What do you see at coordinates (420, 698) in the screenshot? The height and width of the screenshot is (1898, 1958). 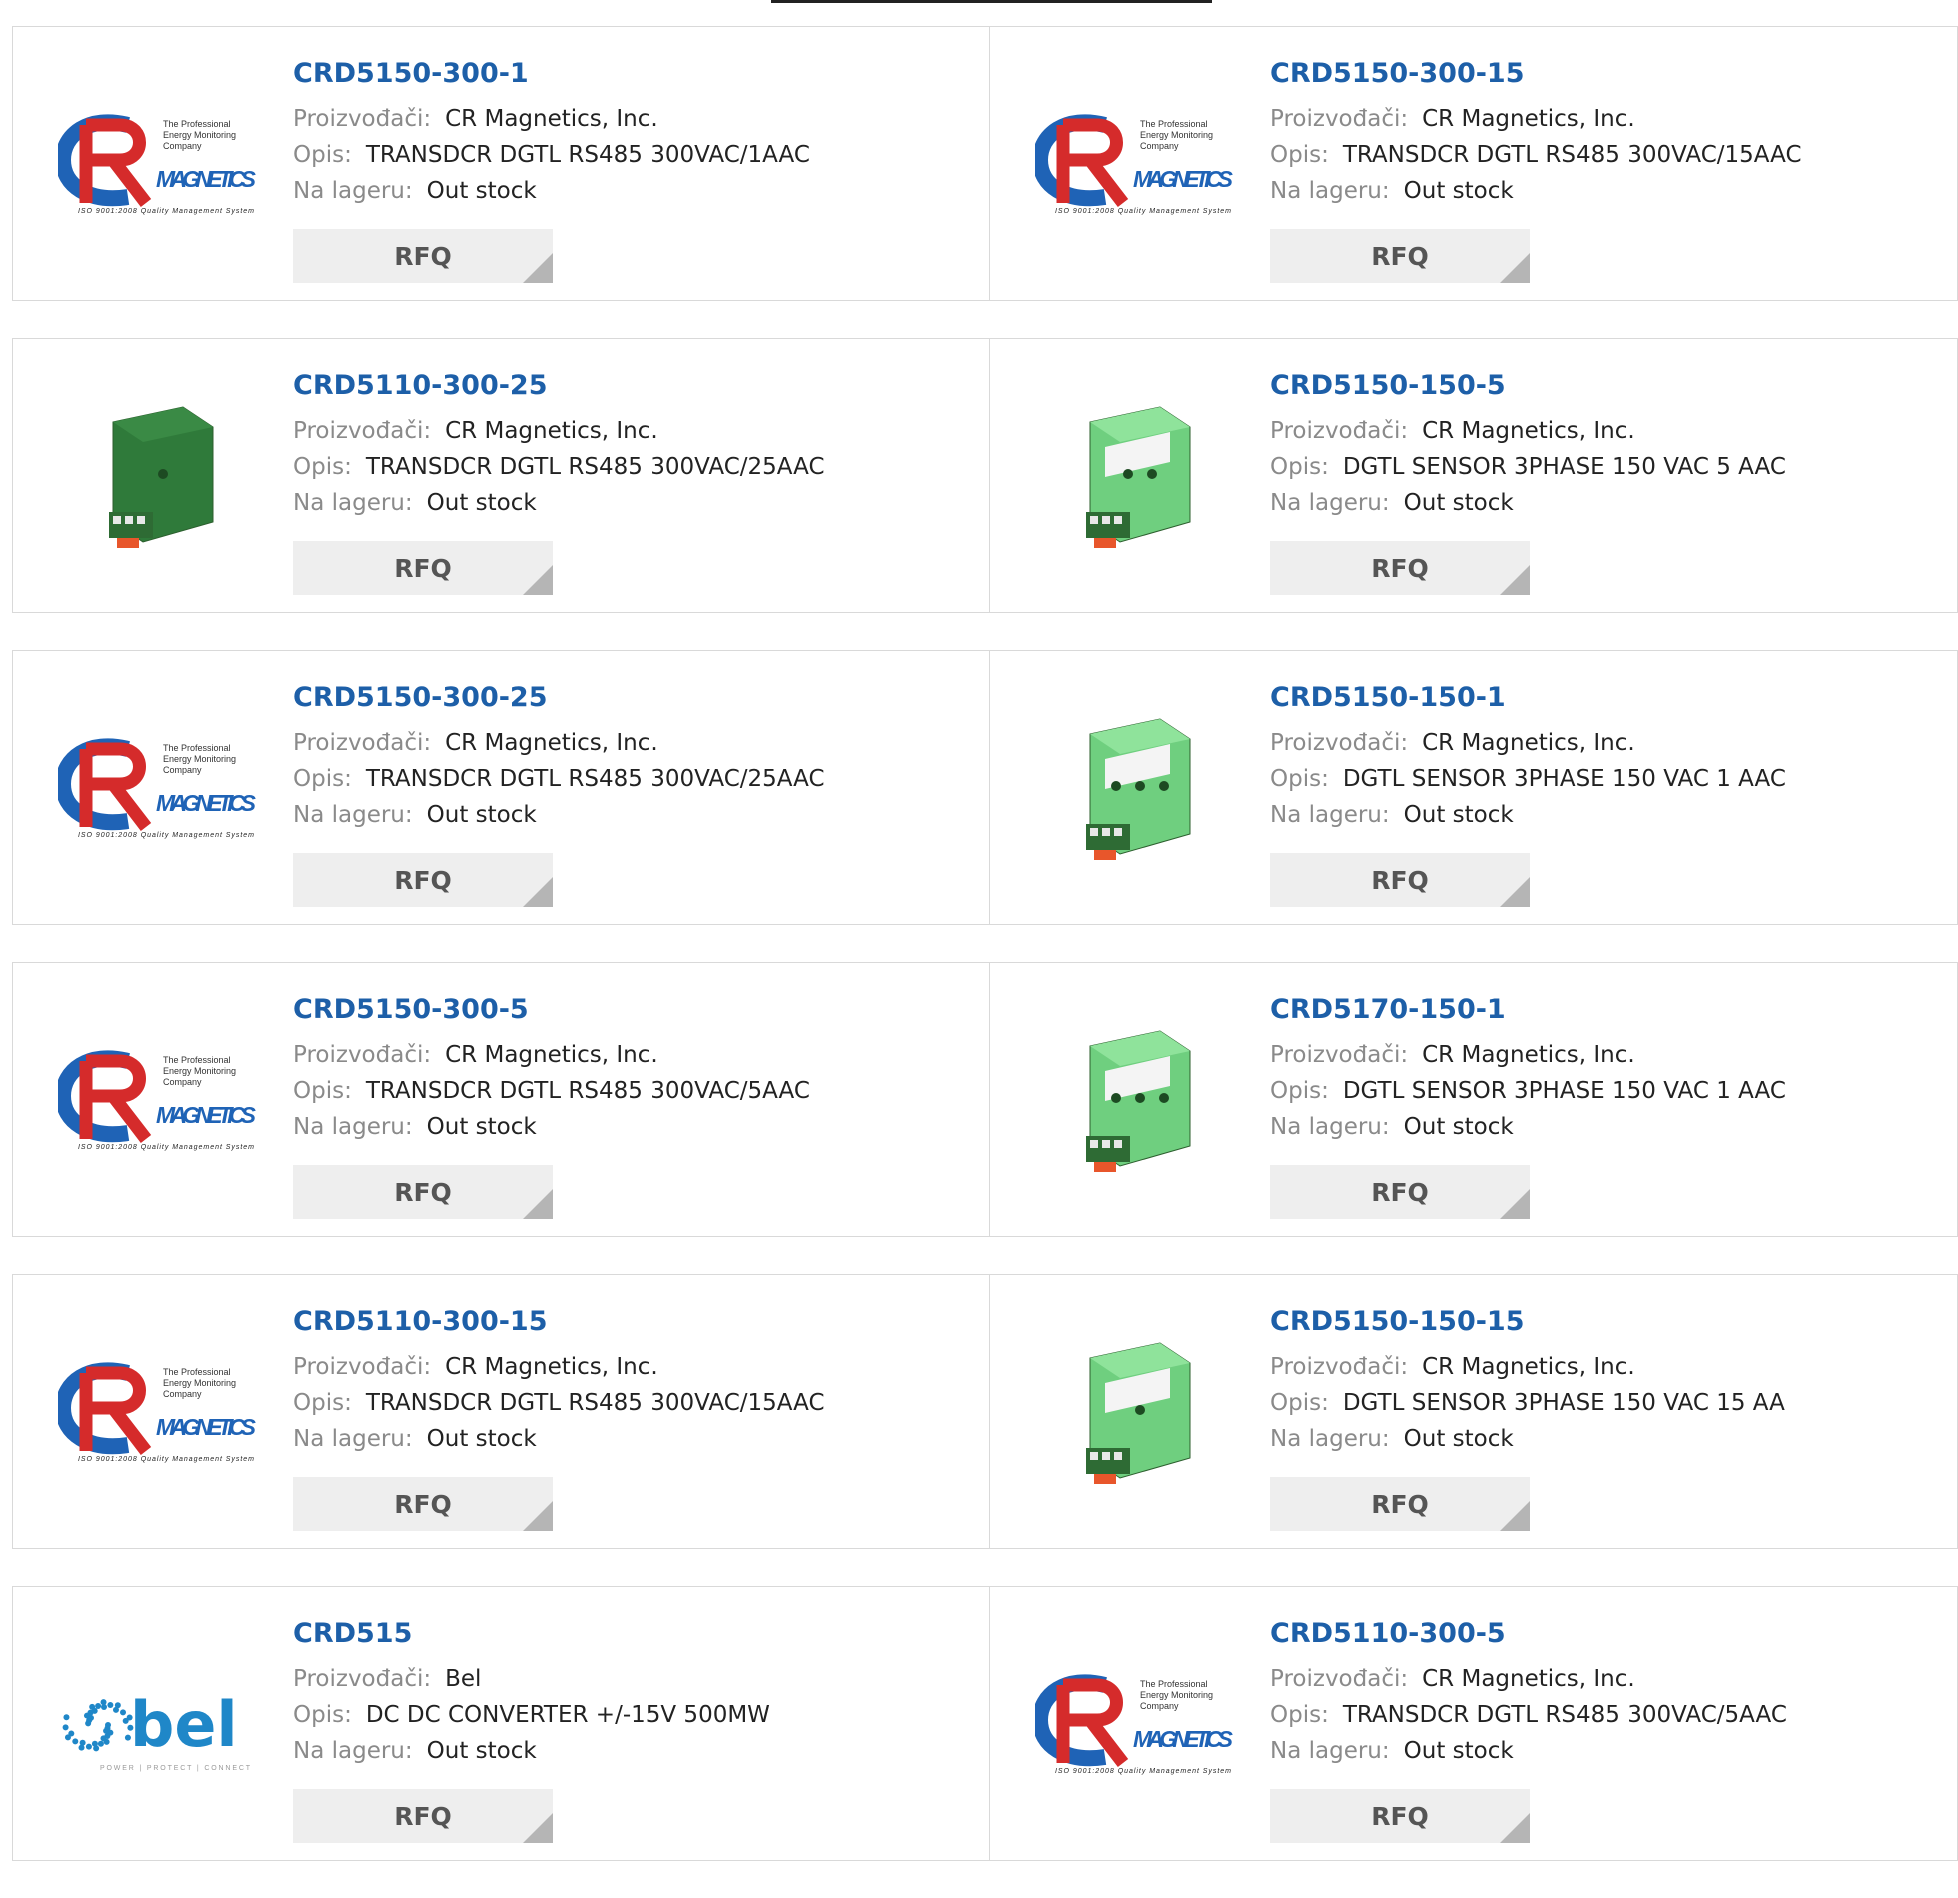 I see `product-part-link: CRD5150-300-25` at bounding box center [420, 698].